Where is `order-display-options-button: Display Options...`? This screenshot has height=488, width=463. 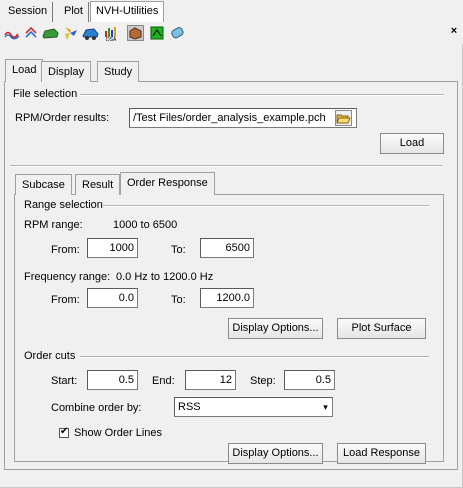
order-display-options-button: Display Options... is located at coordinates (275, 453).